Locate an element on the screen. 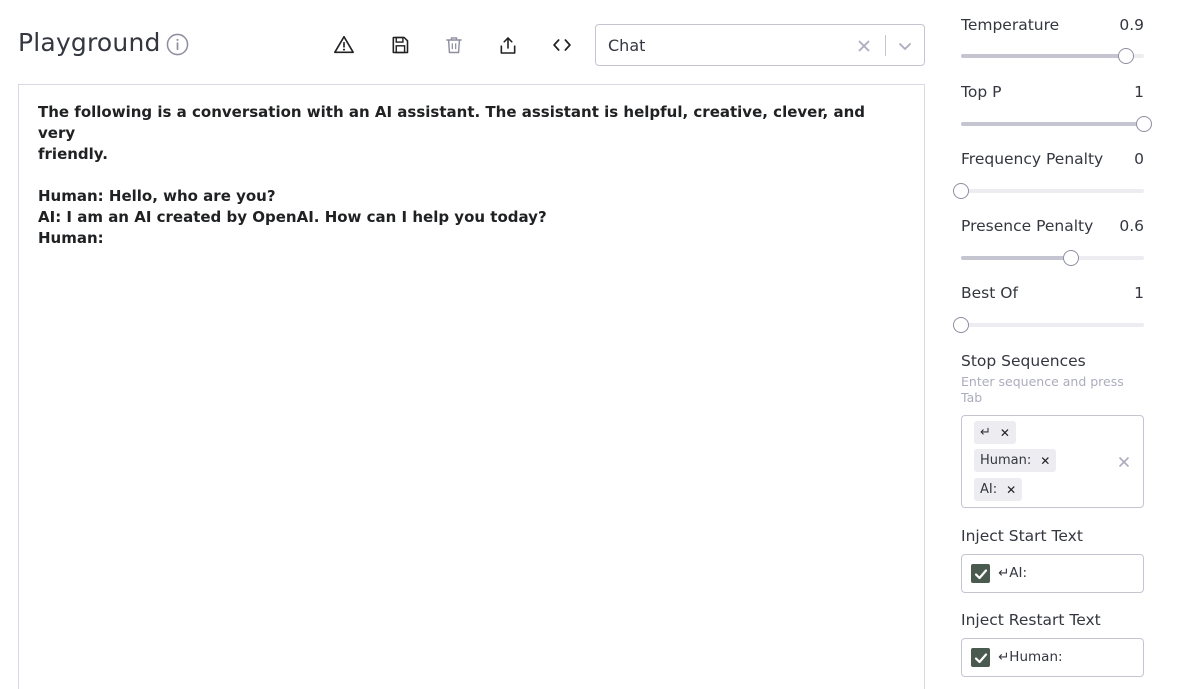  best-of-slider-thumb is located at coordinates (961, 325).